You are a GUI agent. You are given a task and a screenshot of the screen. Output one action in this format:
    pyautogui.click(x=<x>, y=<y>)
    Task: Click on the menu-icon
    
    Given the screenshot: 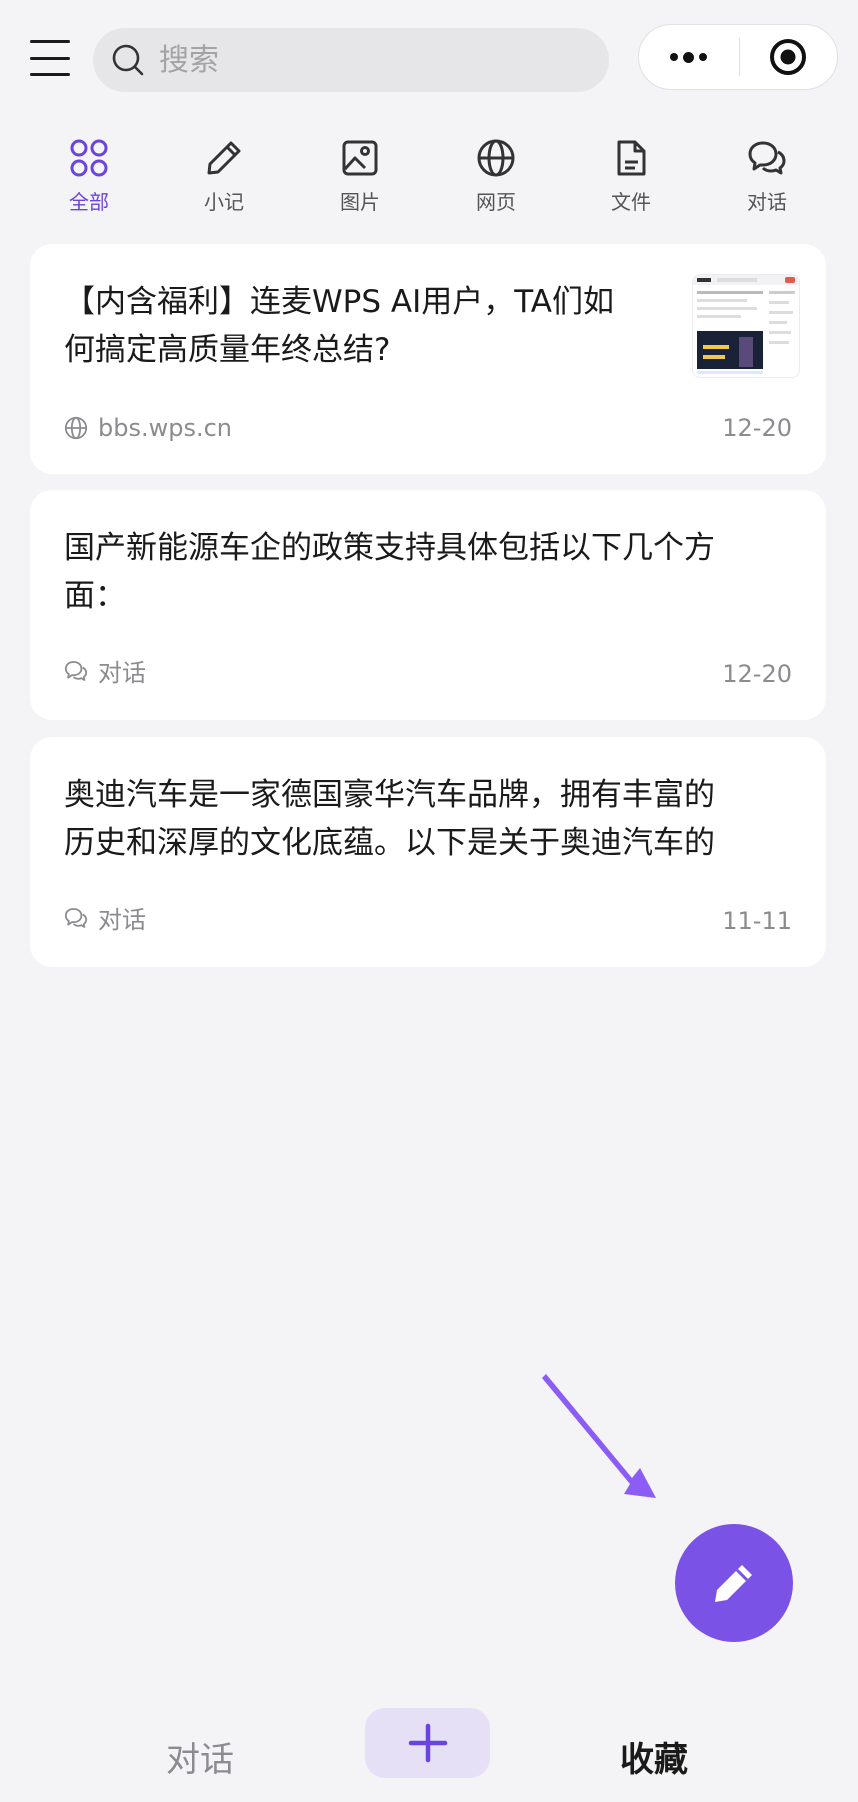 What is the action you would take?
    pyautogui.click(x=50, y=58)
    